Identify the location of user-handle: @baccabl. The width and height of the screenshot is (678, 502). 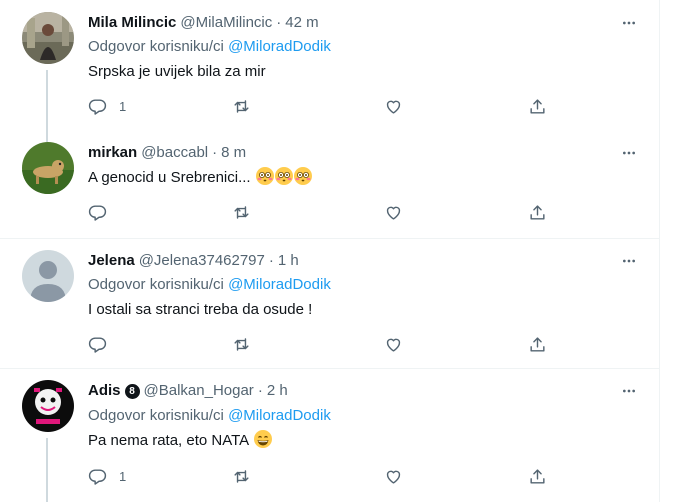
(174, 153).